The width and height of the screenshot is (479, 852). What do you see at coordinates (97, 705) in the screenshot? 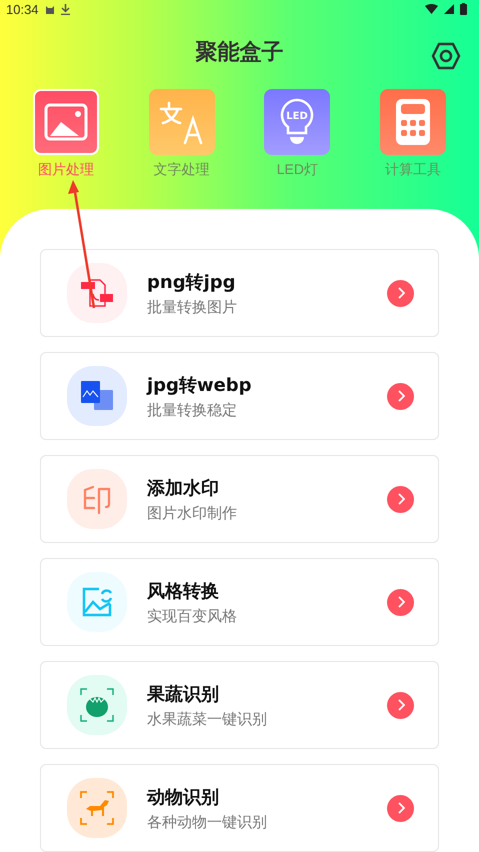
I see `tomato-scan-icon` at bounding box center [97, 705].